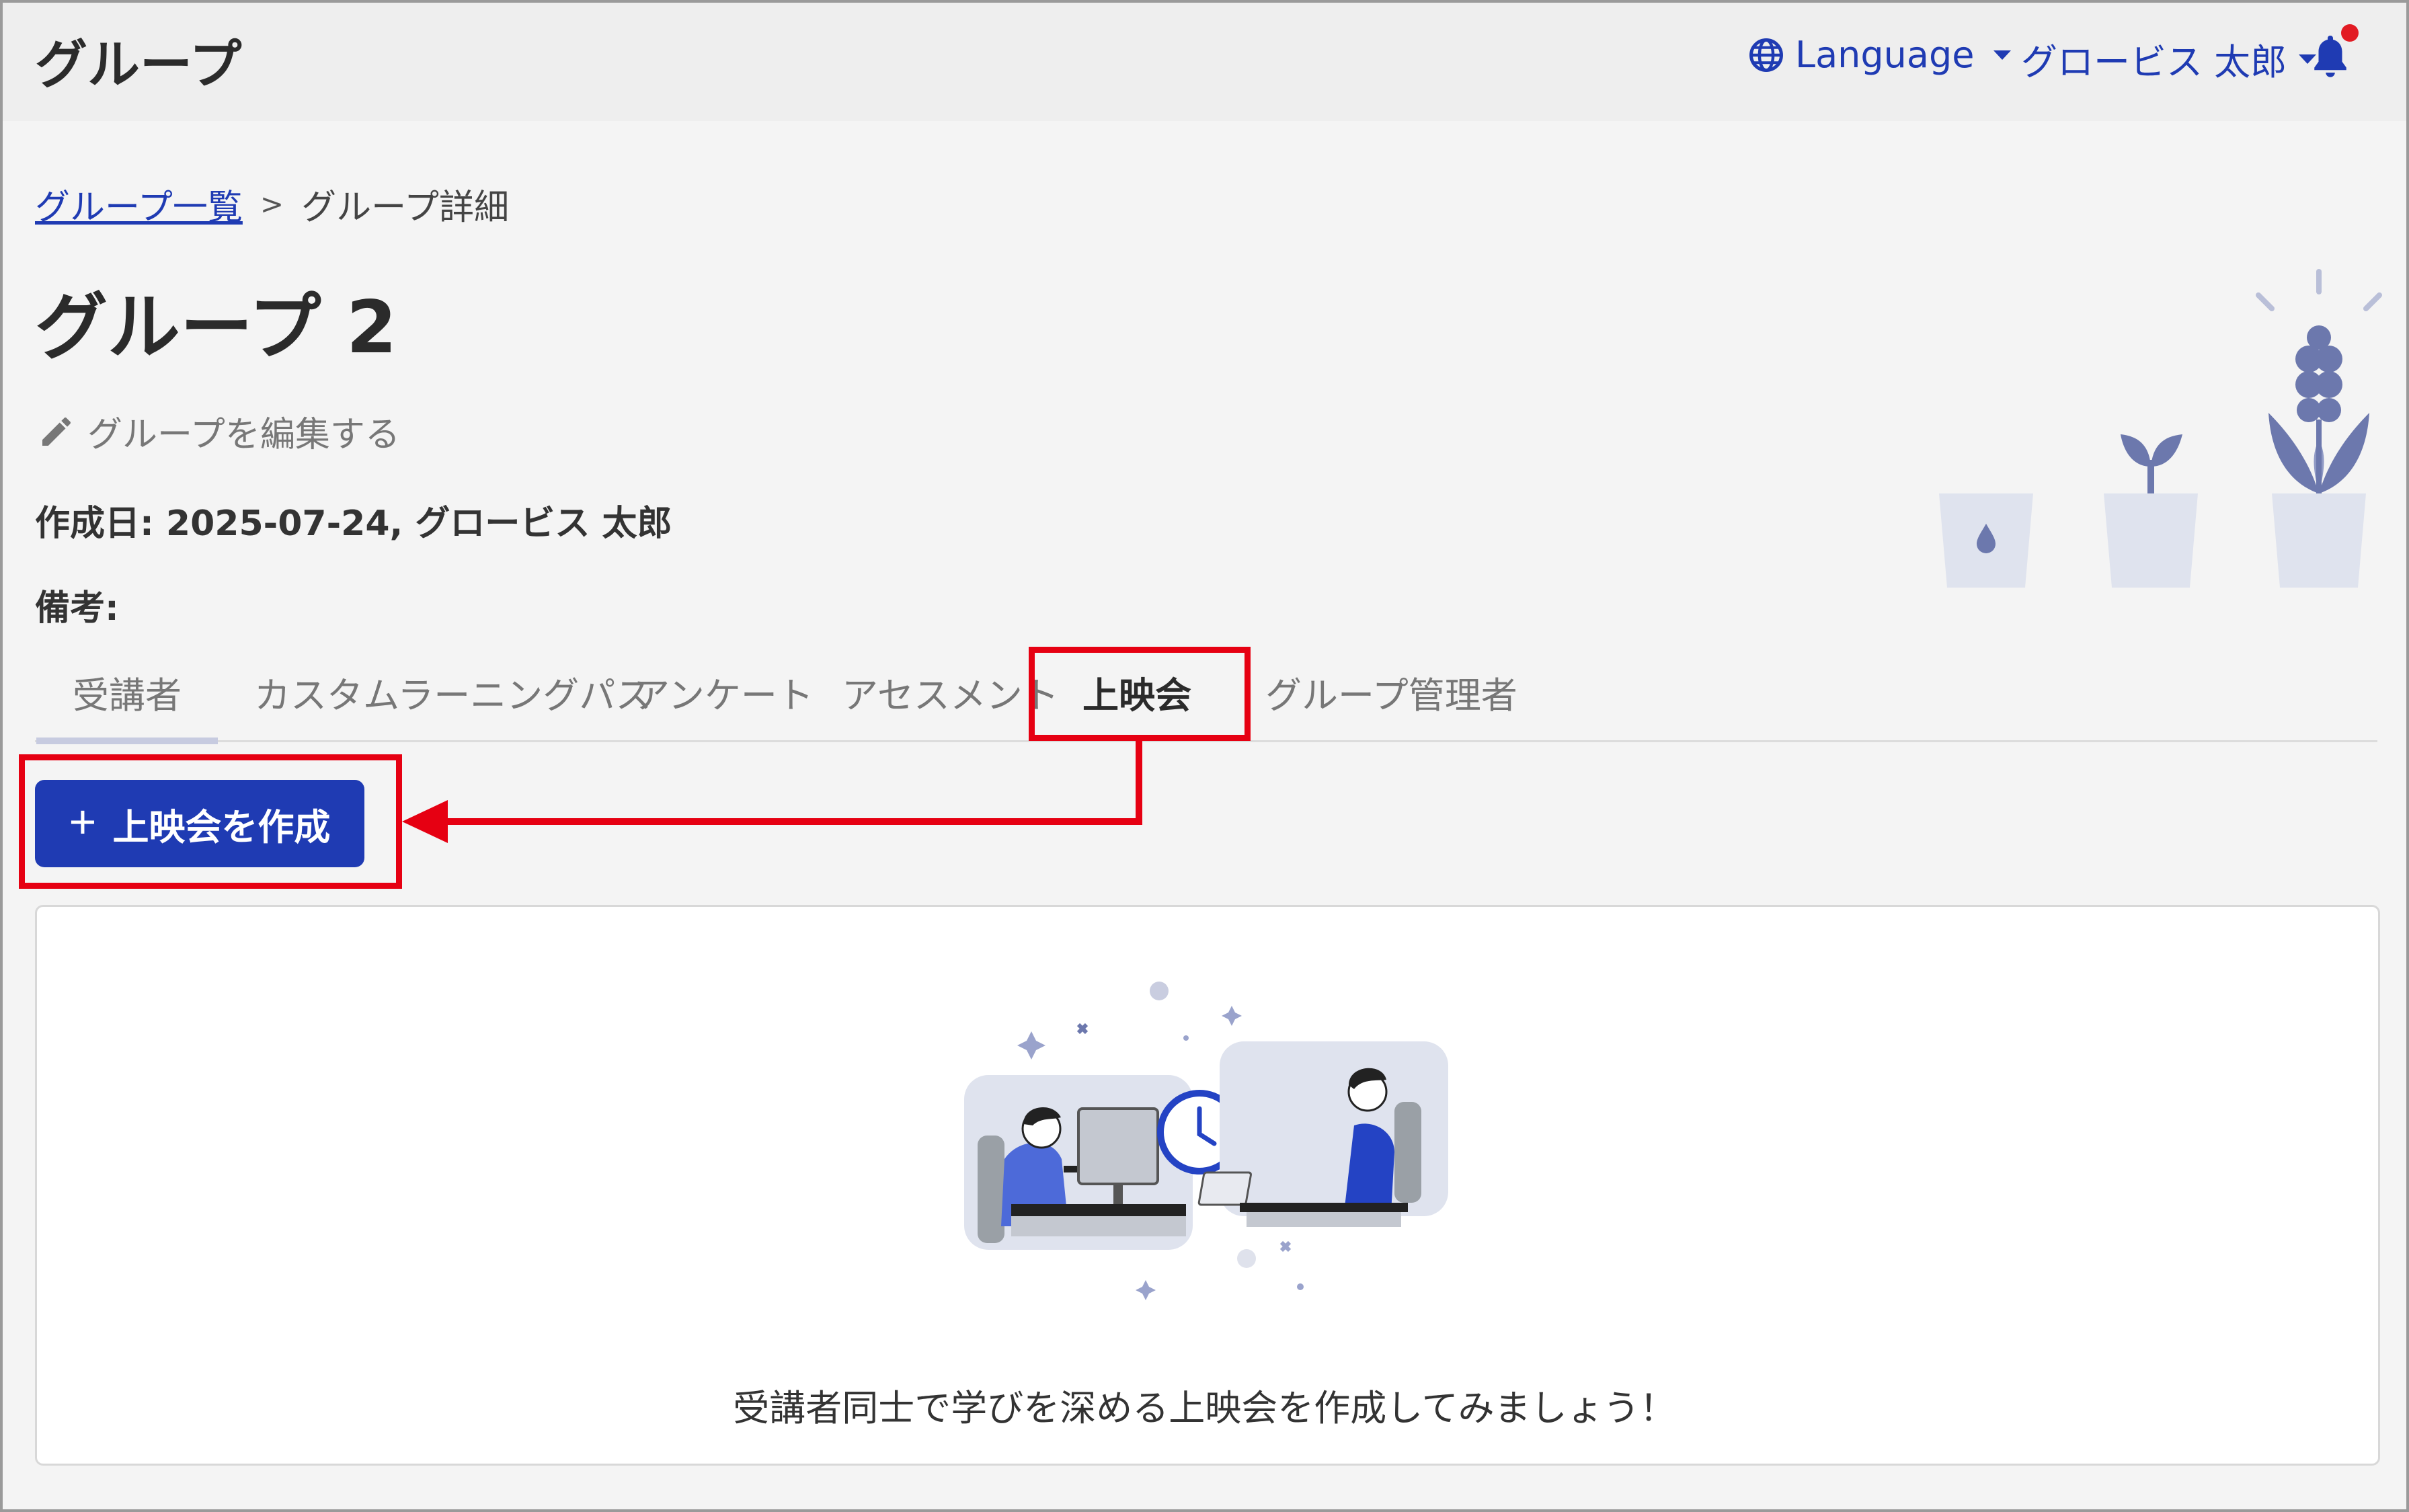 The width and height of the screenshot is (2409, 1512). What do you see at coordinates (1204, 62) in the screenshot?
I see `top-header: グループ Language グロービス 太郎` at bounding box center [1204, 62].